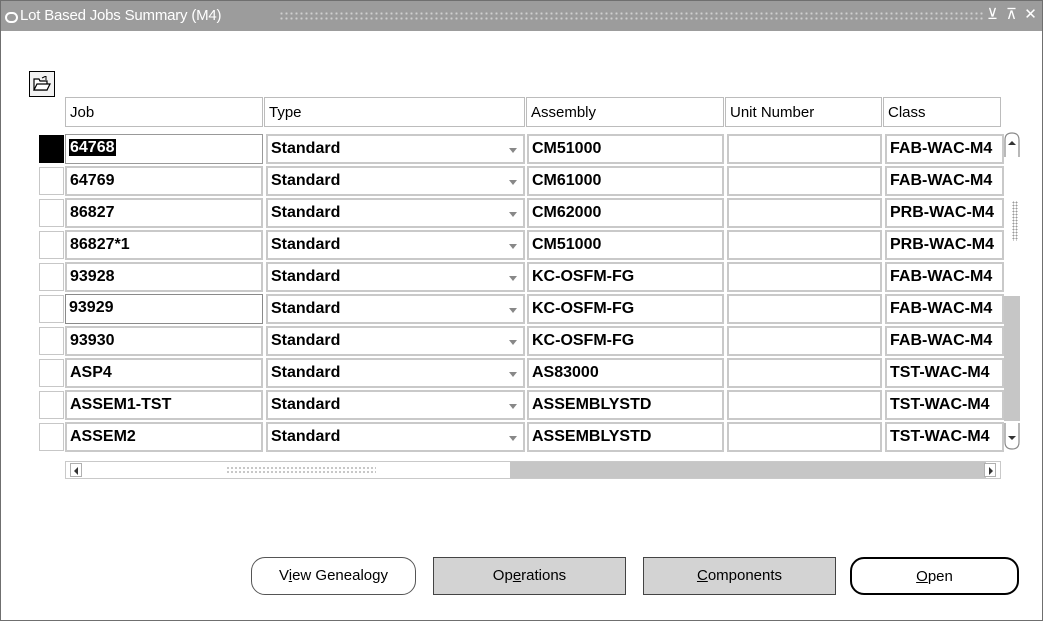 The width and height of the screenshot is (1043, 621). Describe the element at coordinates (1030, 15) in the screenshot. I see `close-icon: ✕` at that location.